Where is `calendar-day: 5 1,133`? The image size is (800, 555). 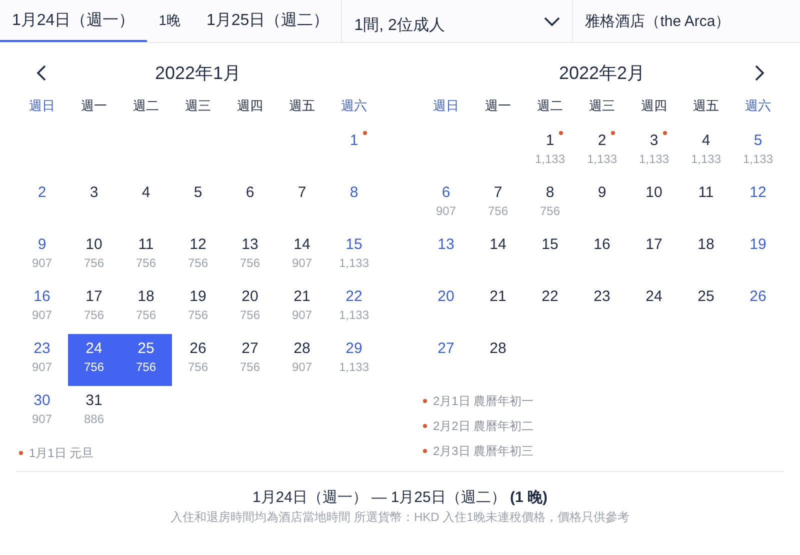 calendar-day: 5 1,133 is located at coordinates (758, 152).